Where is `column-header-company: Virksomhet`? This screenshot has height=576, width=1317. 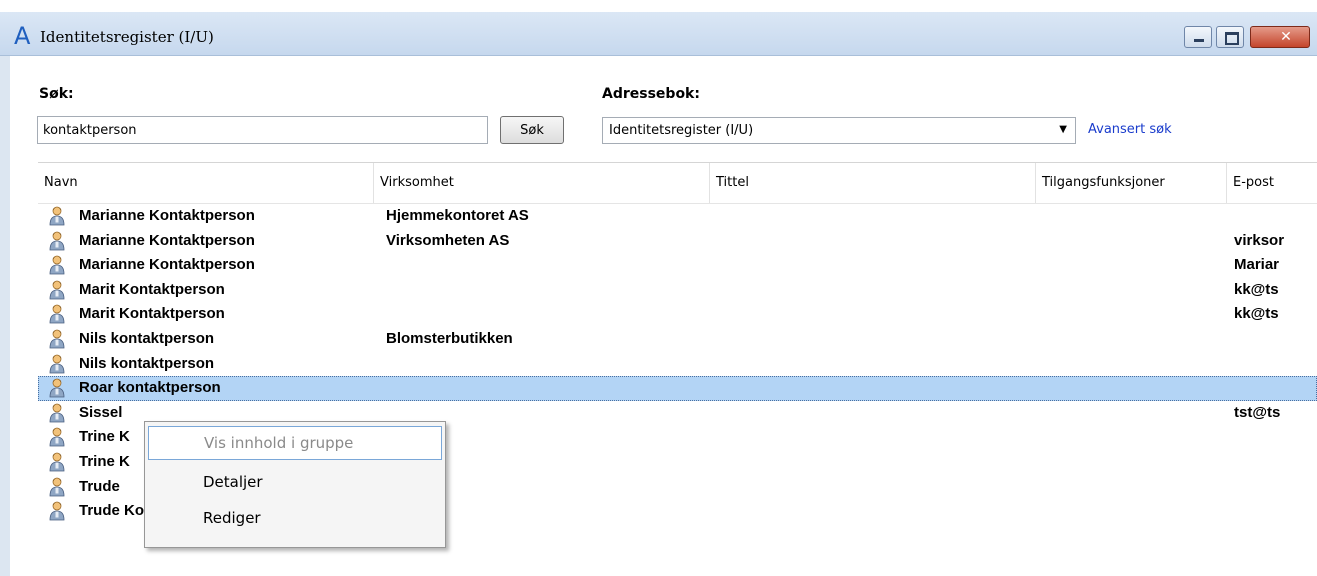
column-header-company: Virksomhet is located at coordinates (542, 183).